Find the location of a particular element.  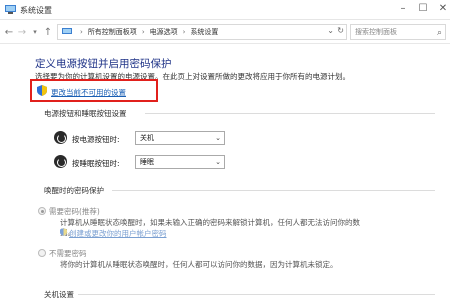

no-password-radio is located at coordinates (42, 253).